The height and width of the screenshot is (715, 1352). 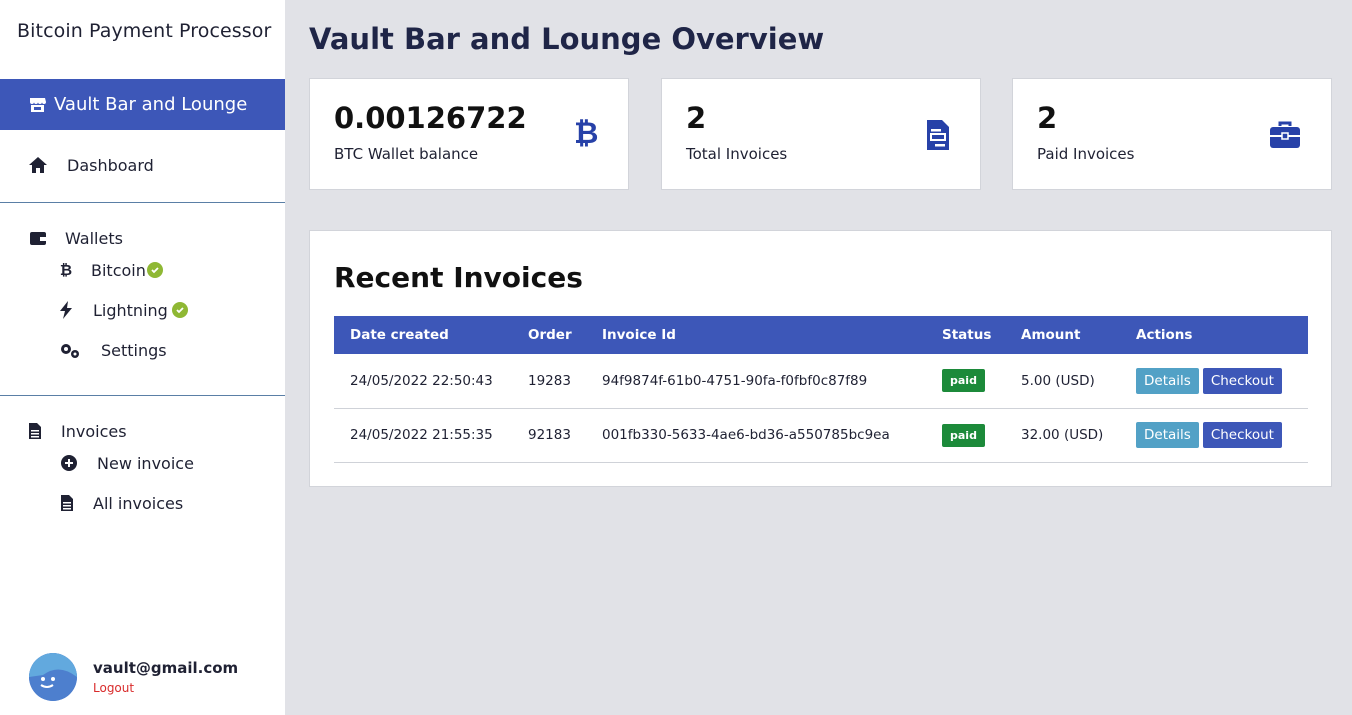 I want to click on user-email: vault@gmail.com, so click(x=166, y=667).